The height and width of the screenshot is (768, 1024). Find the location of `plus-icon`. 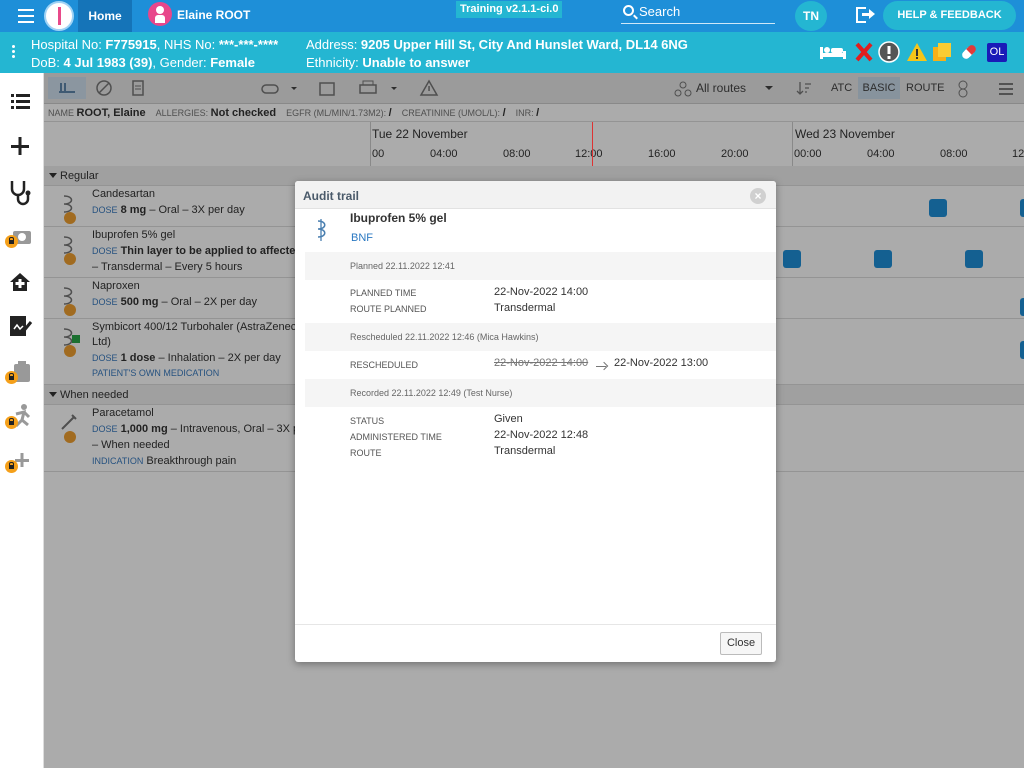

plus-icon is located at coordinates (20, 146).